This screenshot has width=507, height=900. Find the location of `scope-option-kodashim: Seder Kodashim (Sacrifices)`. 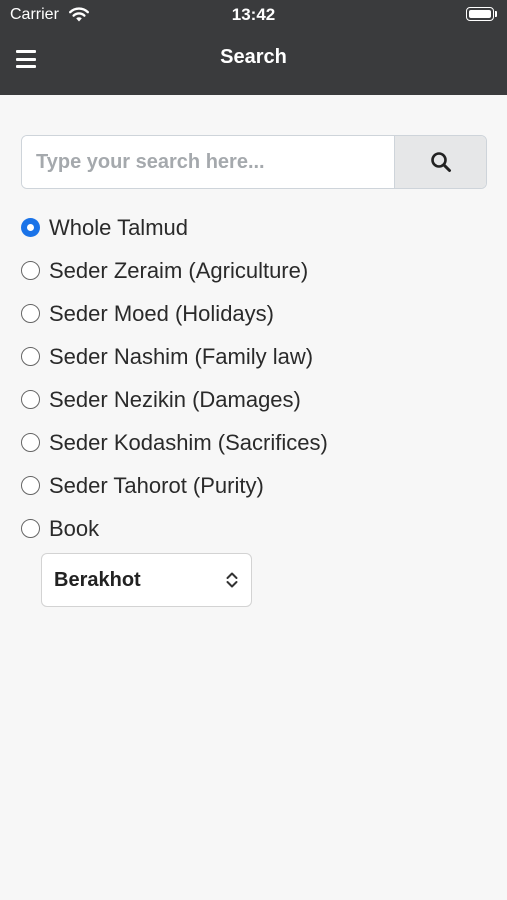

scope-option-kodashim: Seder Kodashim (Sacrifices) is located at coordinates (251, 442).